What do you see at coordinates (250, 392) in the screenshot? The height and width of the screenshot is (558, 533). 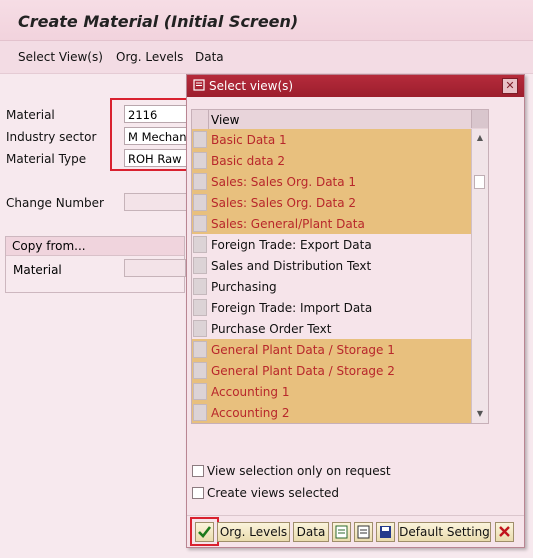 I see `view-label: Accounting 1` at bounding box center [250, 392].